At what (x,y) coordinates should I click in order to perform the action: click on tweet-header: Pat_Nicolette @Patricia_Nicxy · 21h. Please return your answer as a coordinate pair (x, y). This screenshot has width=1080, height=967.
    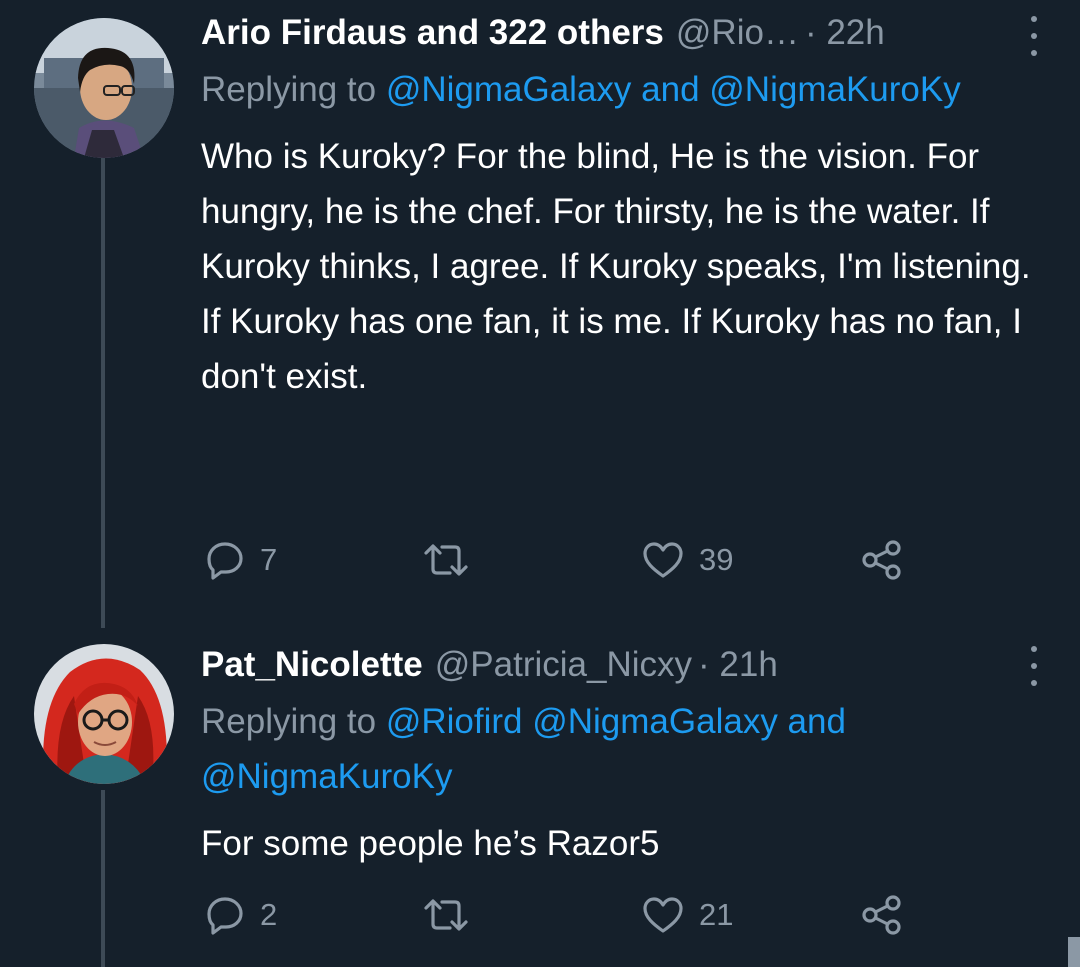
    Looking at the image, I should click on (621, 665).